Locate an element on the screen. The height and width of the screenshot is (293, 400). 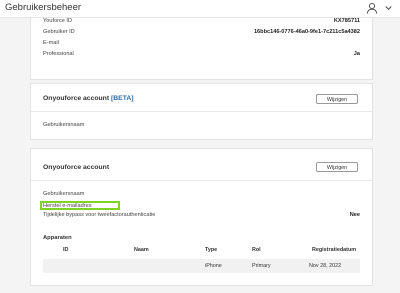
column-header-role: Rol is located at coordinates (256, 250).